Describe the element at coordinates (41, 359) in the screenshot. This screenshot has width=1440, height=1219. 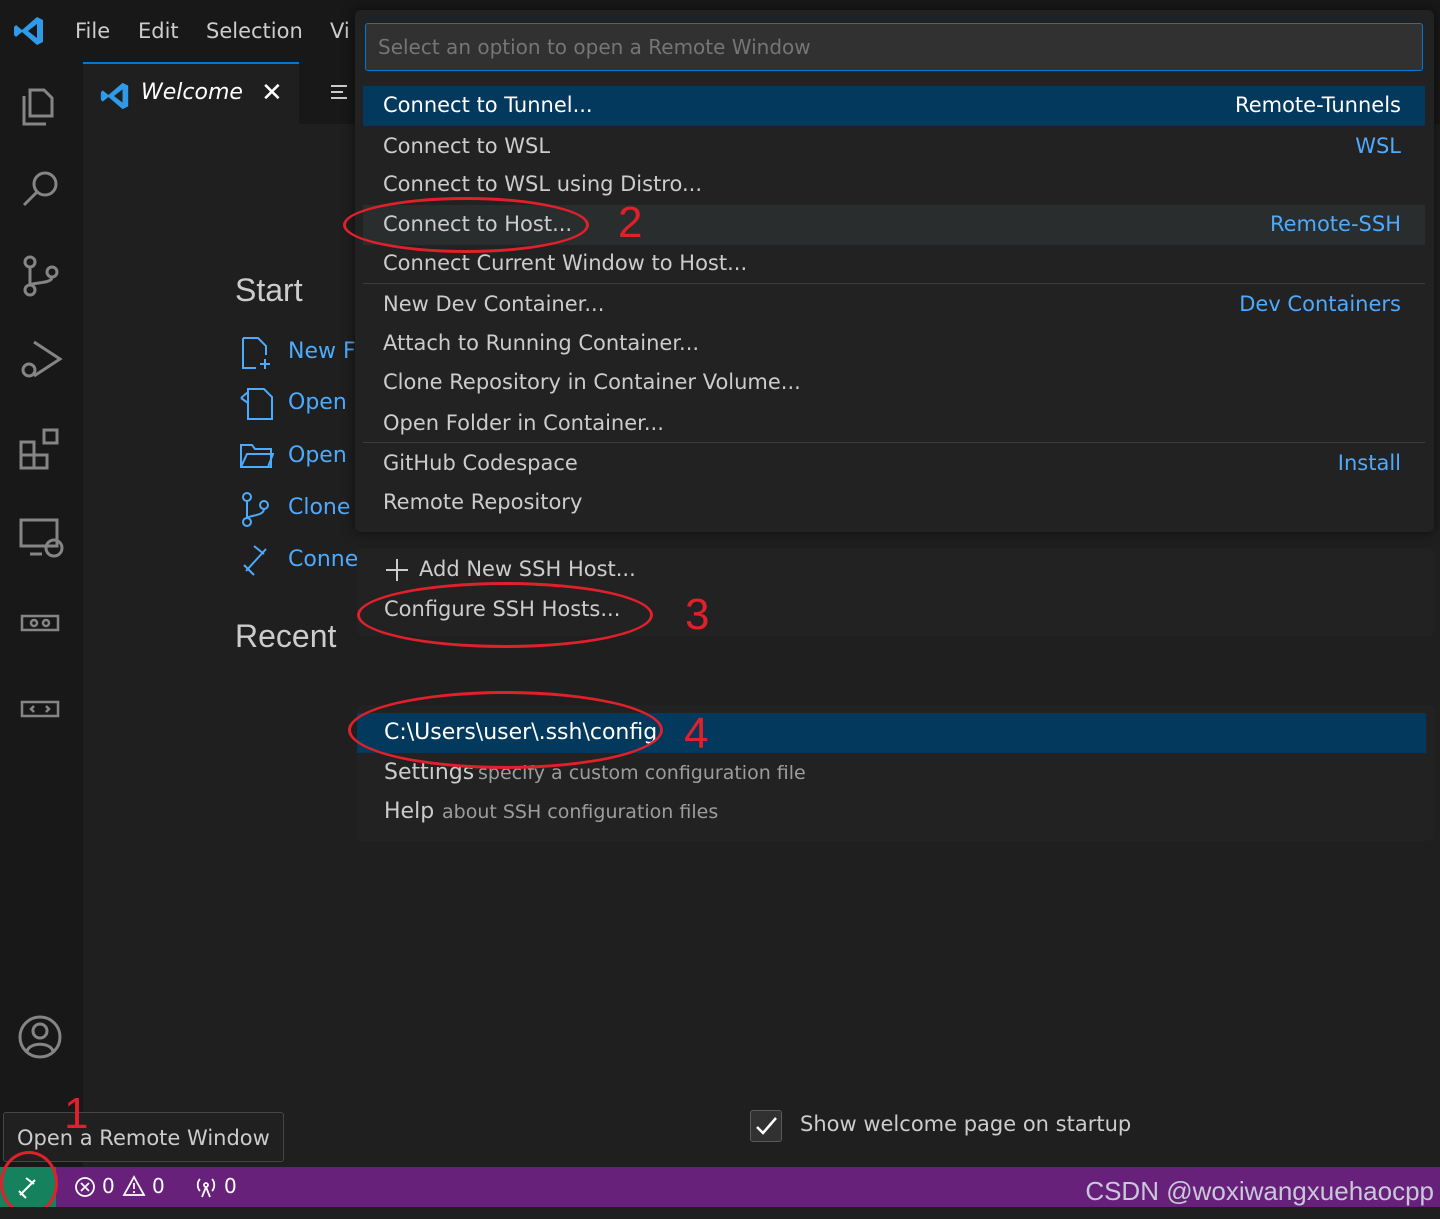
I see `run-debug-icon` at that location.